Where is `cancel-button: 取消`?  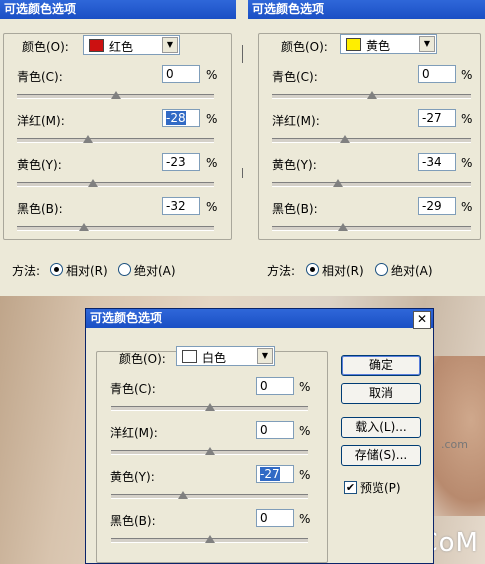
cancel-button: 取消 is located at coordinates (381, 393).